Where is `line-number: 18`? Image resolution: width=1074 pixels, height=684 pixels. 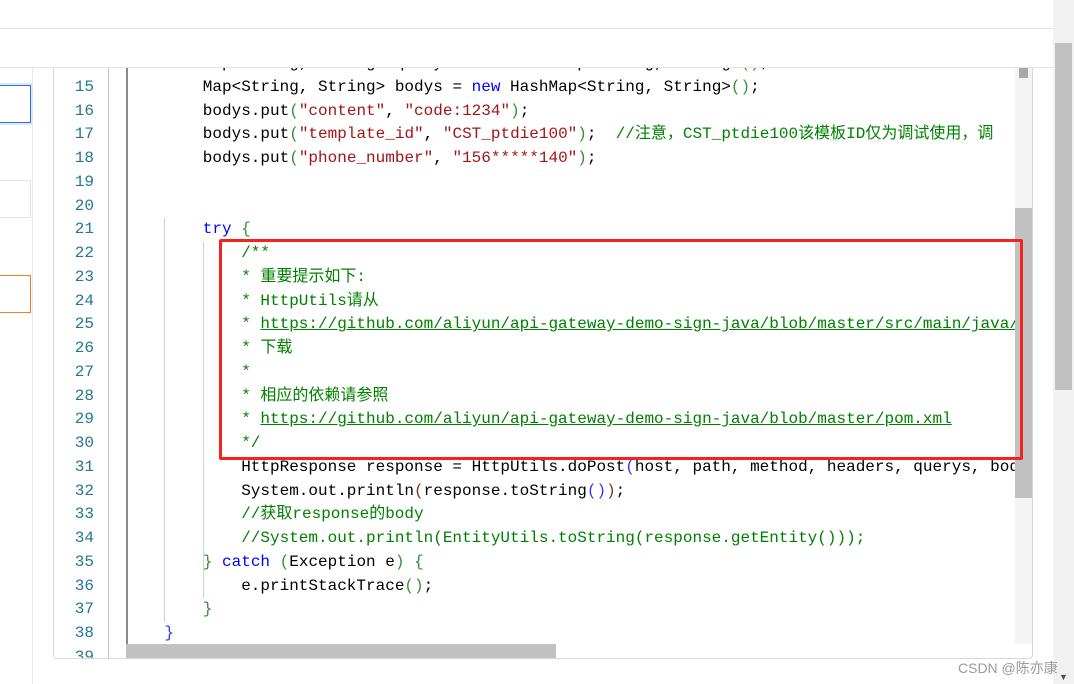 line-number: 18 is located at coordinates (84, 158).